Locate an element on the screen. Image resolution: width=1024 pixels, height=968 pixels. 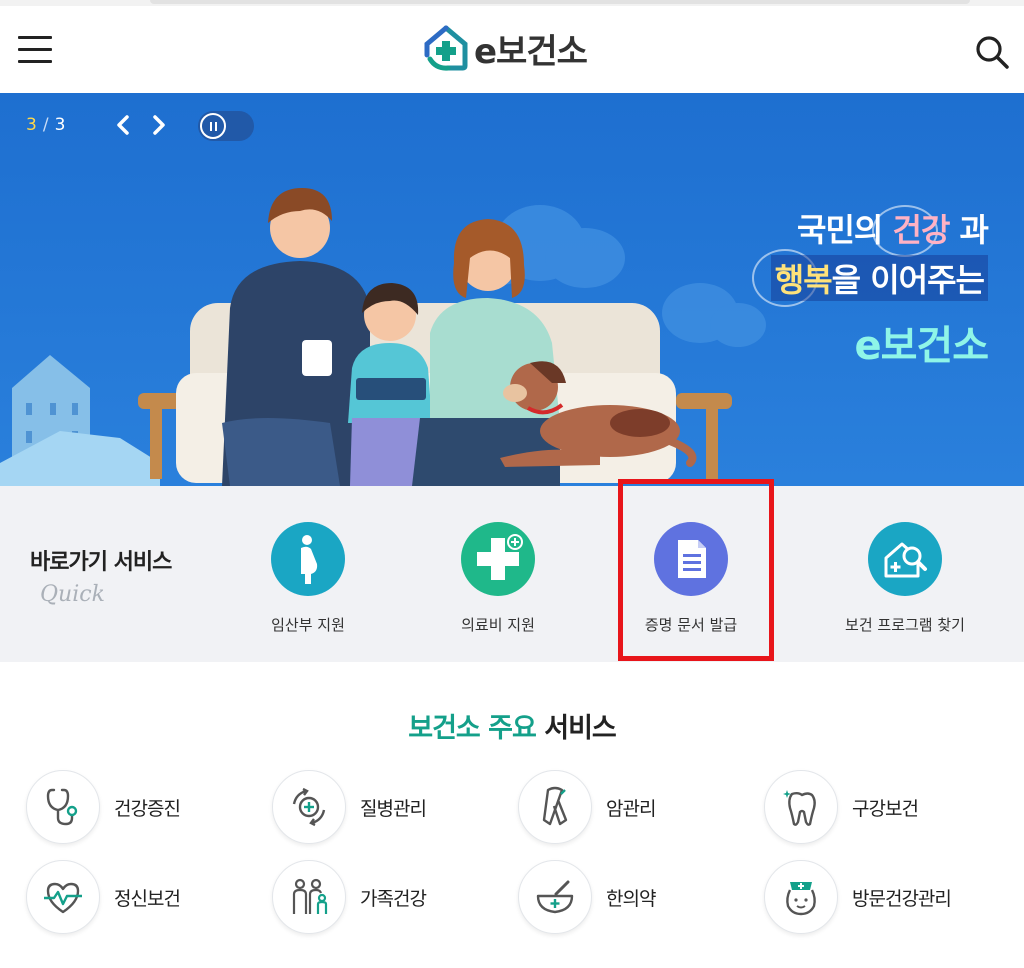
cancer-ribbon-icon is located at coordinates (555, 807).